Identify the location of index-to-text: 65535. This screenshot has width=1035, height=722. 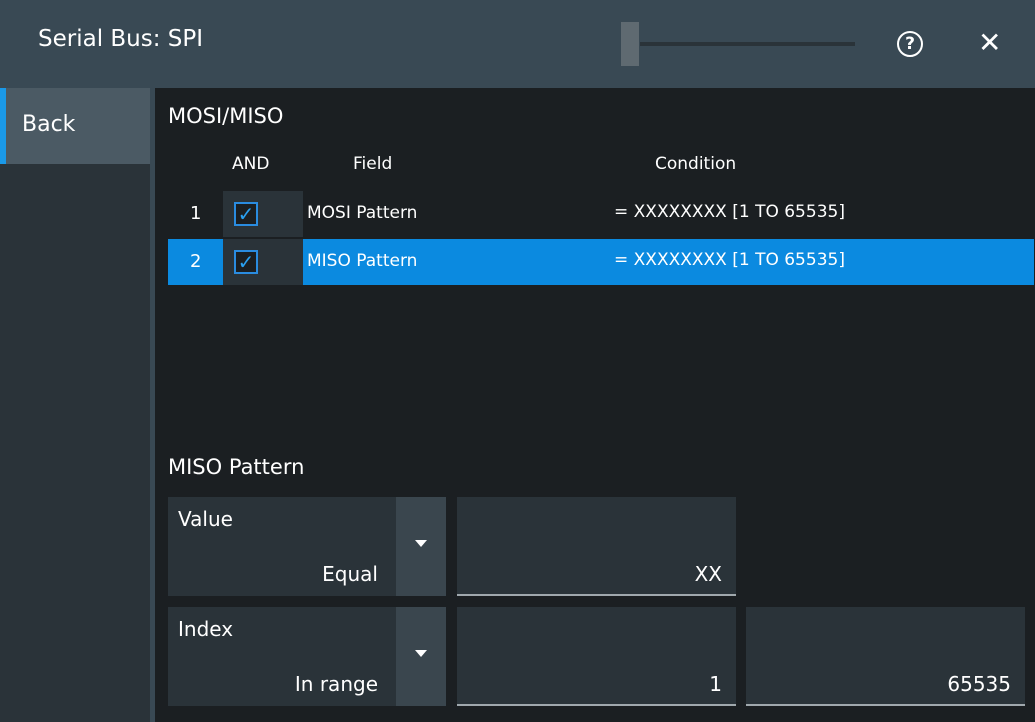
(979, 684).